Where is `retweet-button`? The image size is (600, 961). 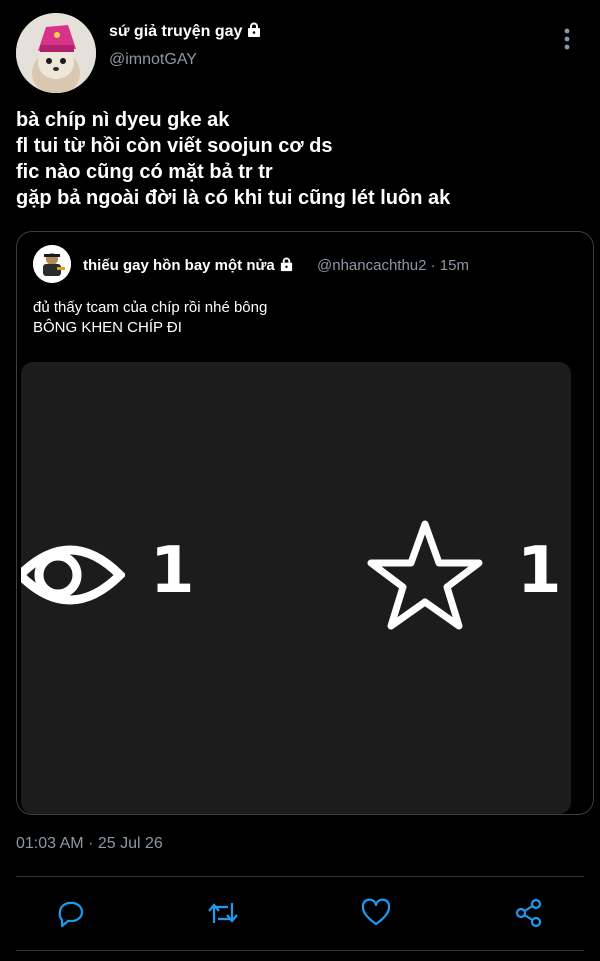 retweet-button is located at coordinates (223, 913).